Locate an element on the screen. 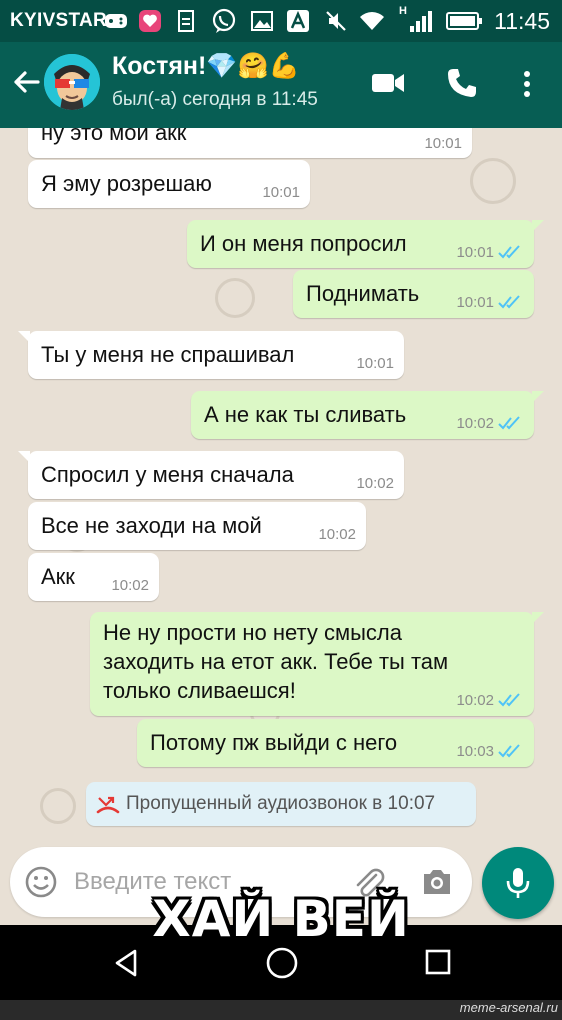 The width and height of the screenshot is (562, 1020). contact-name: Костян!💎🤗💪 is located at coordinates (206, 66).